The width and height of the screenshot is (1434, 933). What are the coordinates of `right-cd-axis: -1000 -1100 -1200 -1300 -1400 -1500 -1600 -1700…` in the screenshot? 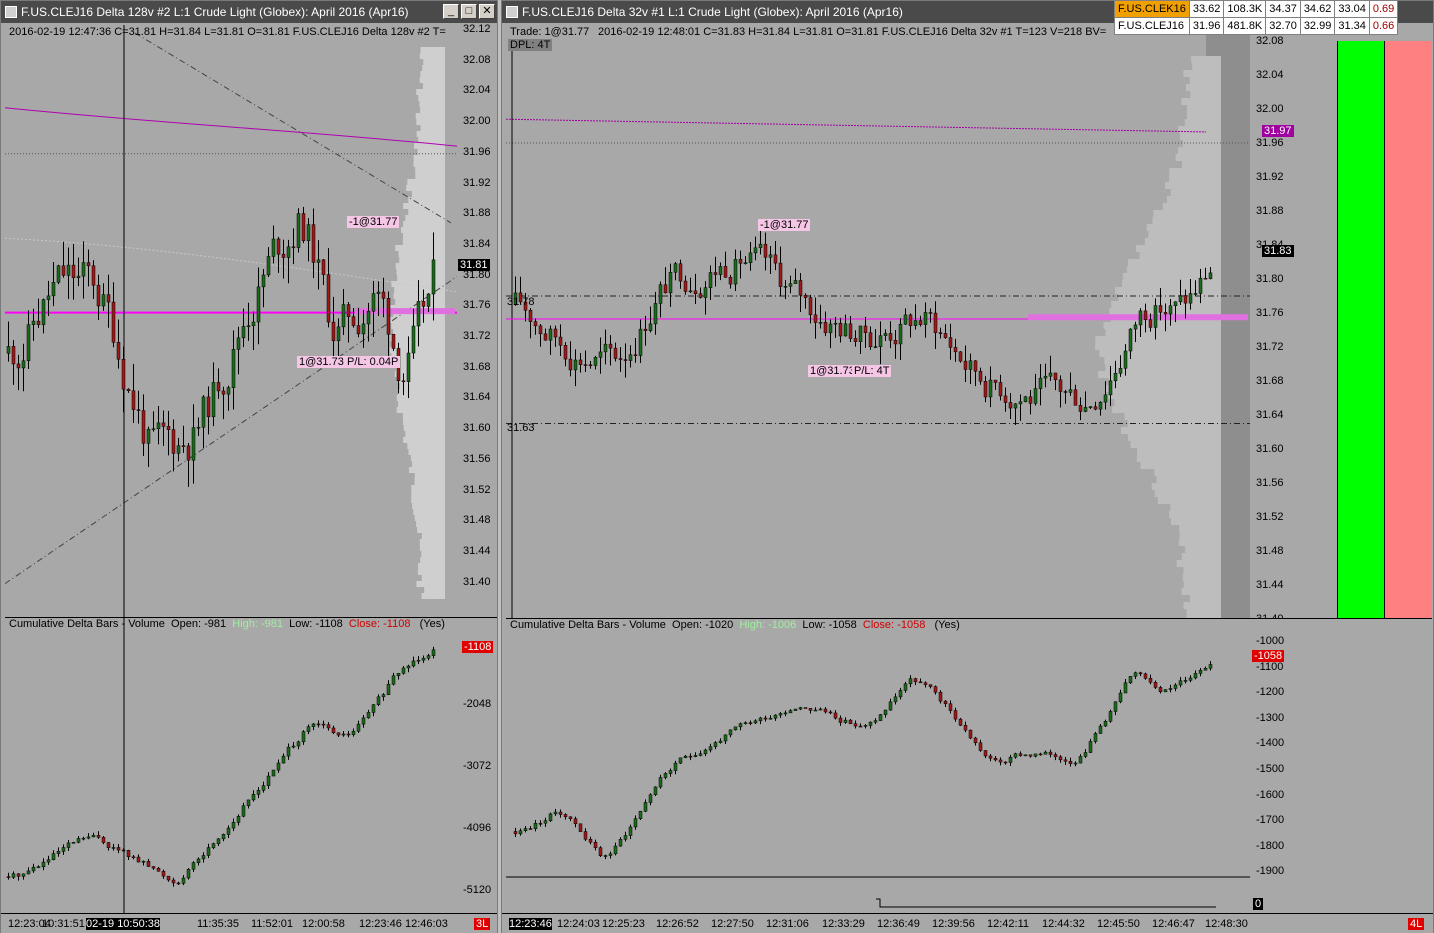 It's located at (1292, 766).